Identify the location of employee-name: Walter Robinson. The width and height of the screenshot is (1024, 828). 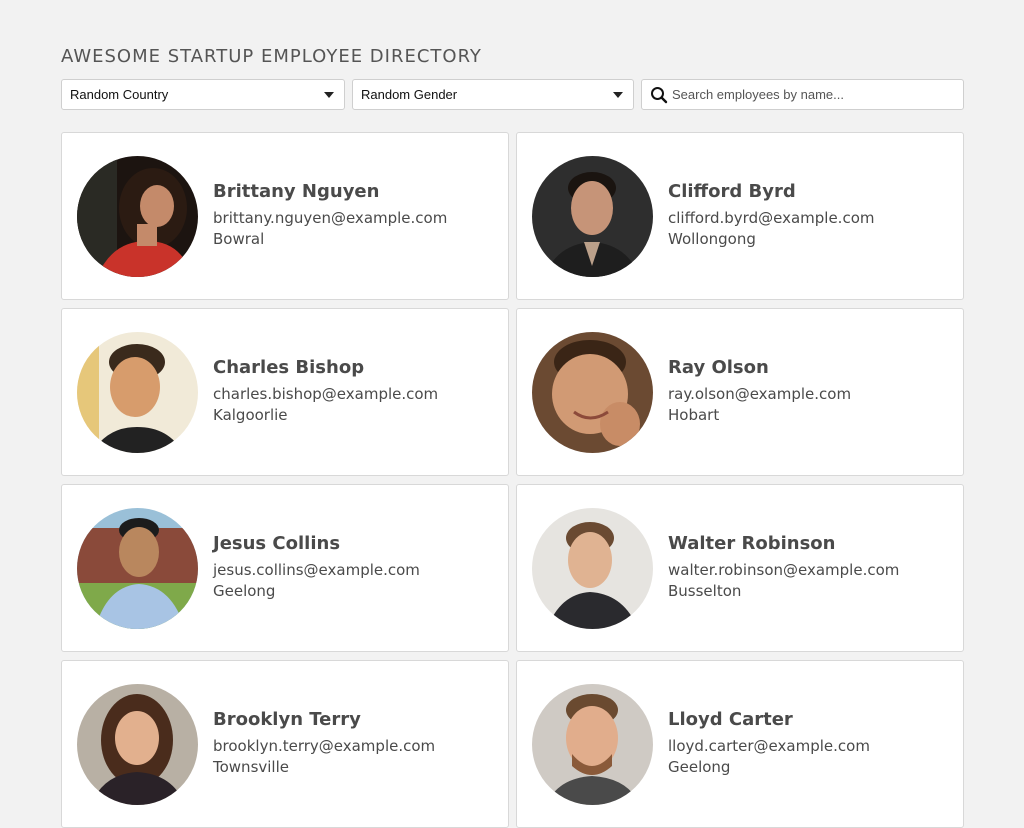
(752, 543).